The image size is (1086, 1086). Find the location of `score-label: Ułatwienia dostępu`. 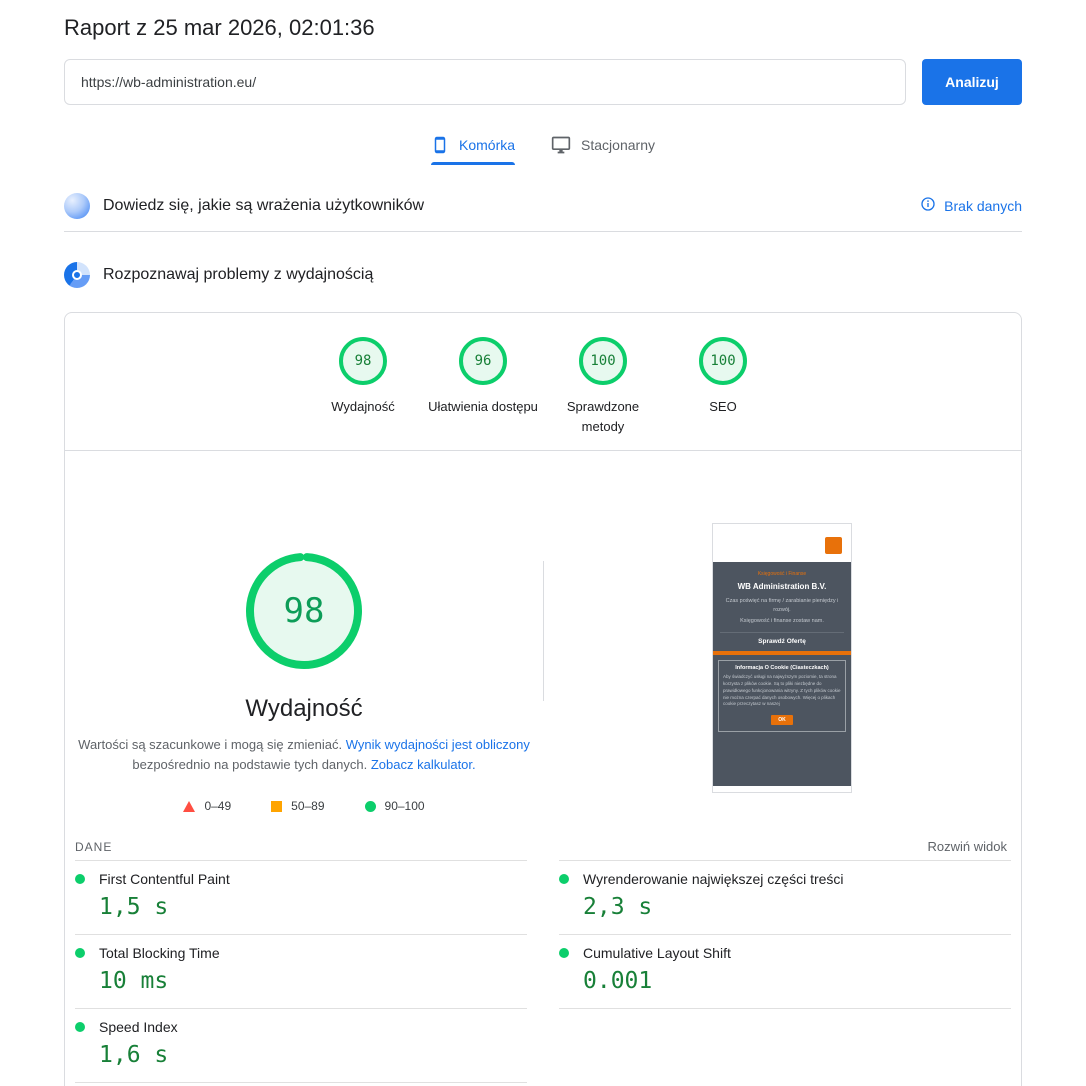

score-label: Ułatwienia dostępu is located at coordinates (483, 406).